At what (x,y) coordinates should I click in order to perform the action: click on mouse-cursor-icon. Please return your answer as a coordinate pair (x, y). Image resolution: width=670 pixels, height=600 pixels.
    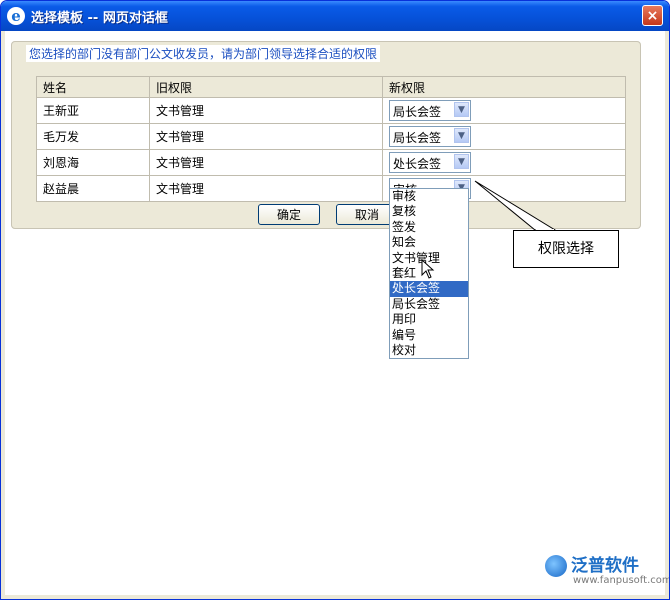
    Looking at the image, I should click on (428, 269).